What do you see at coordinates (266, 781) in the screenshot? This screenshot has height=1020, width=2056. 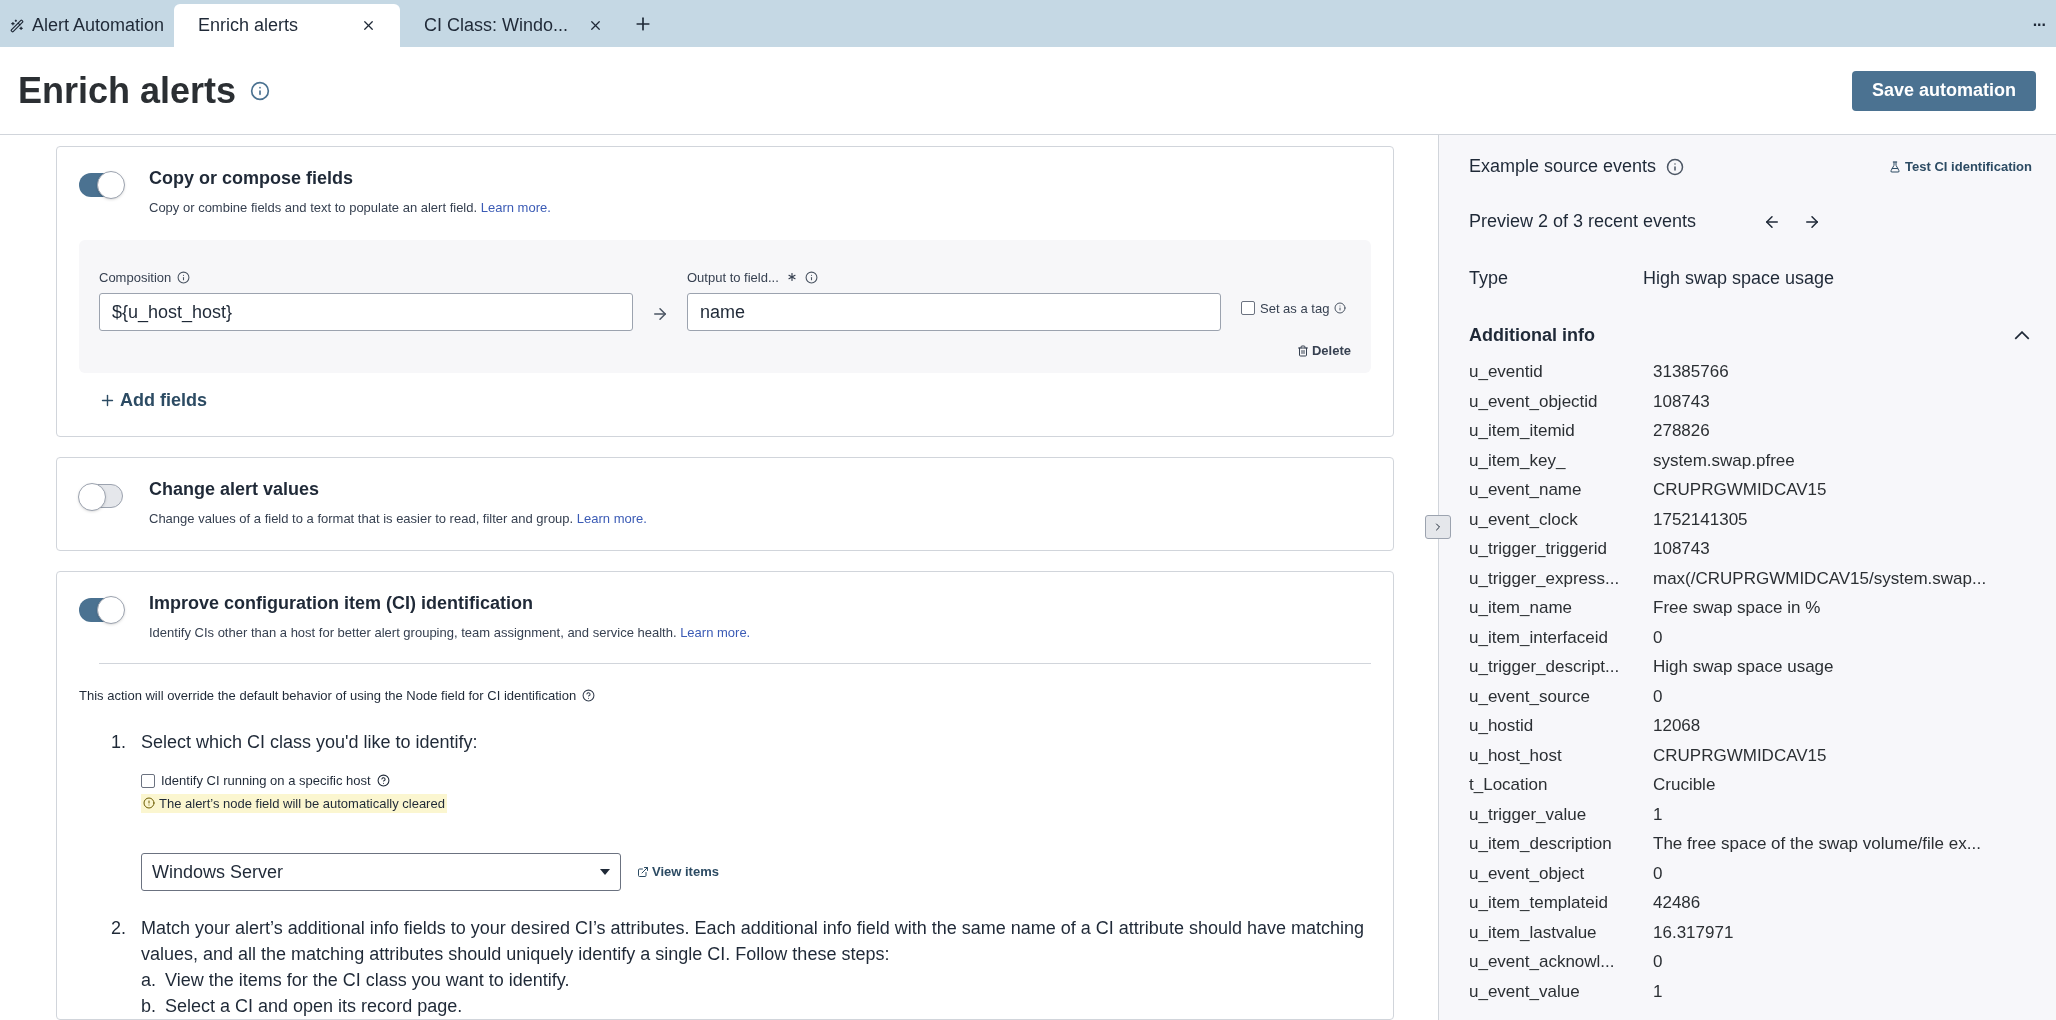 I see `checkbox-label: Identify CI running on a specific host` at bounding box center [266, 781].